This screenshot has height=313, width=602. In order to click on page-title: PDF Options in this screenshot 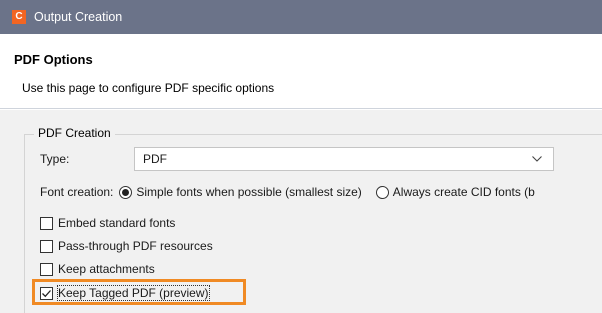, I will do `click(53, 59)`.